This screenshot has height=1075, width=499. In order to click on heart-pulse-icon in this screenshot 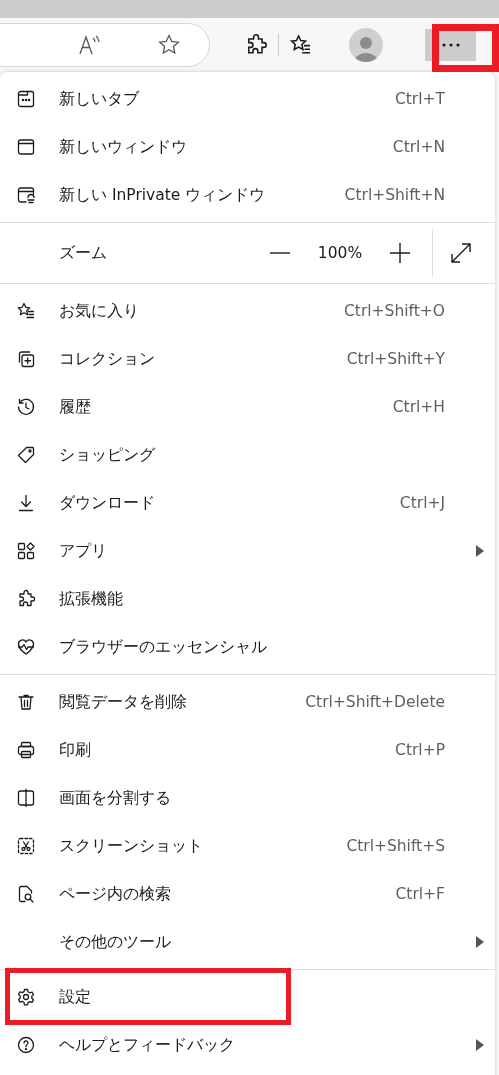, I will do `click(26, 647)`.